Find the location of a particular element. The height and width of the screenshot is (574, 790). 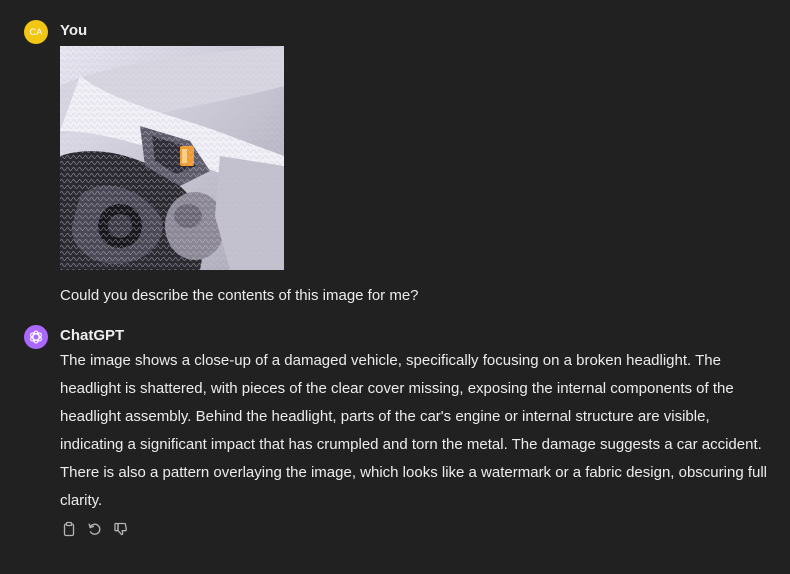

user-avatar: CA is located at coordinates (36, 32).